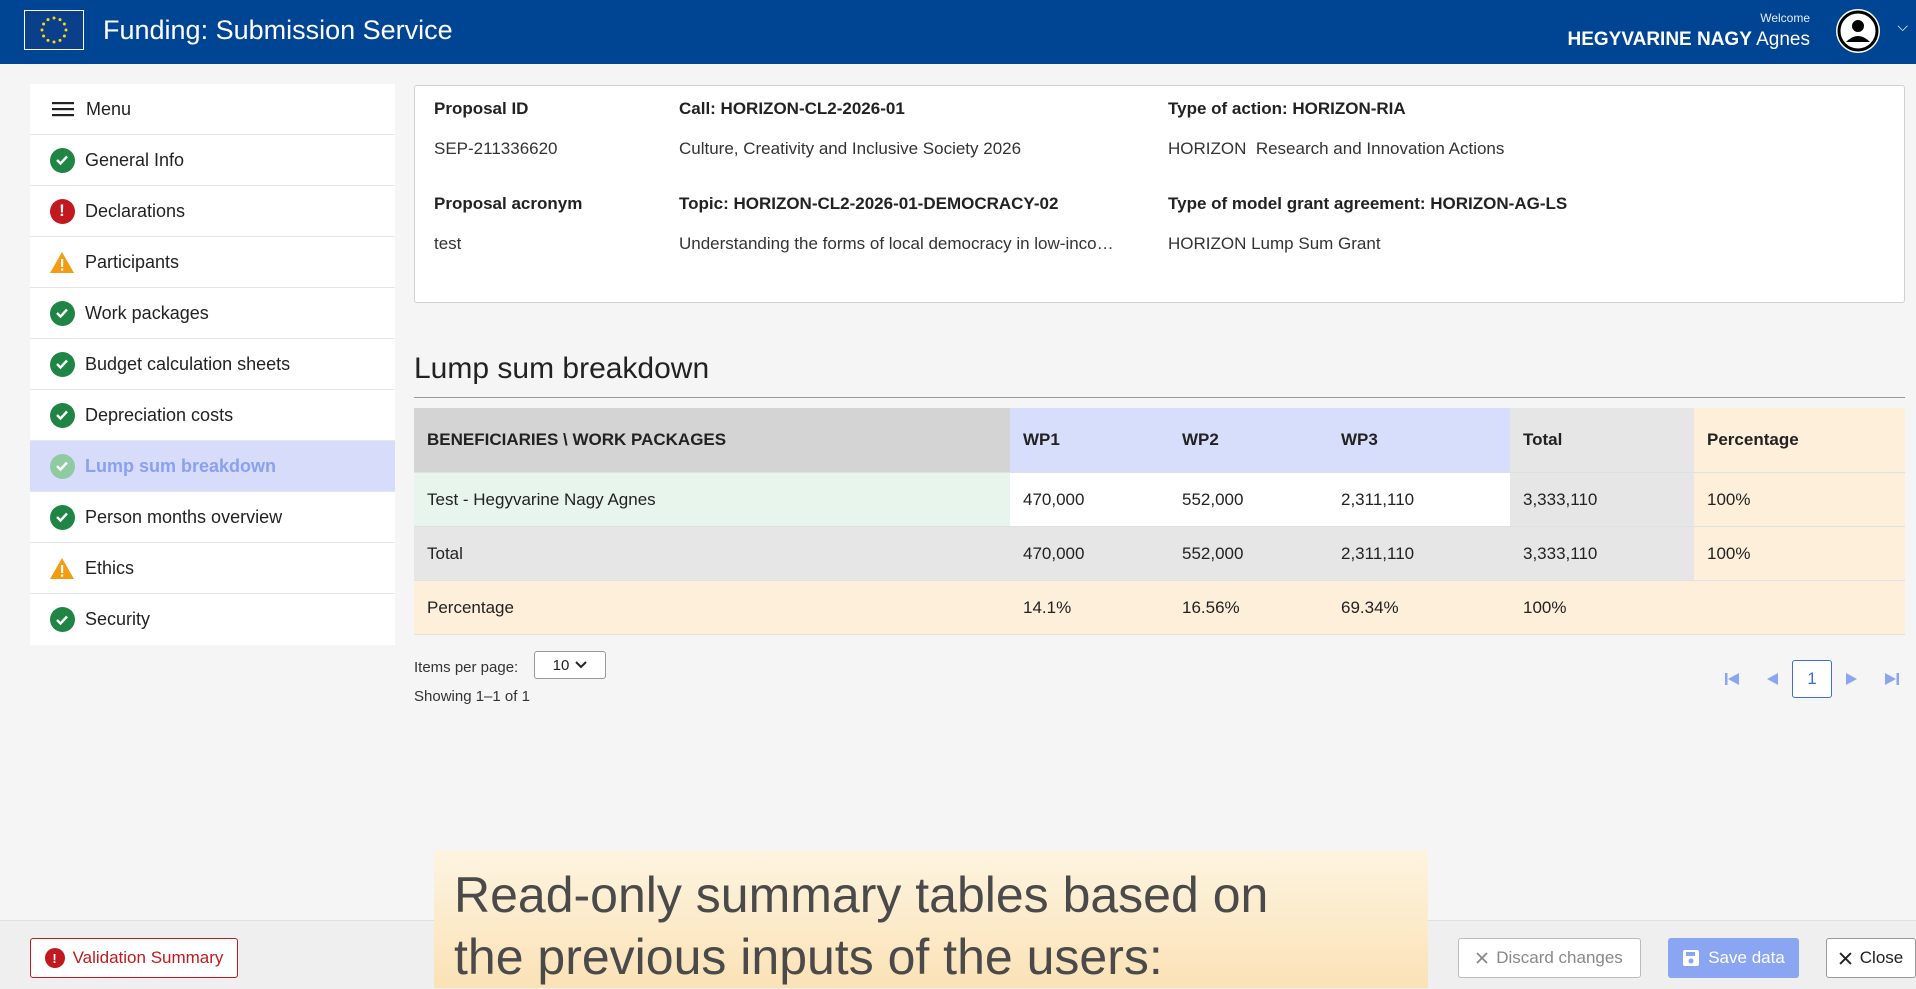  What do you see at coordinates (1248, 440) in the screenshot?
I see `column-header: WP2` at bounding box center [1248, 440].